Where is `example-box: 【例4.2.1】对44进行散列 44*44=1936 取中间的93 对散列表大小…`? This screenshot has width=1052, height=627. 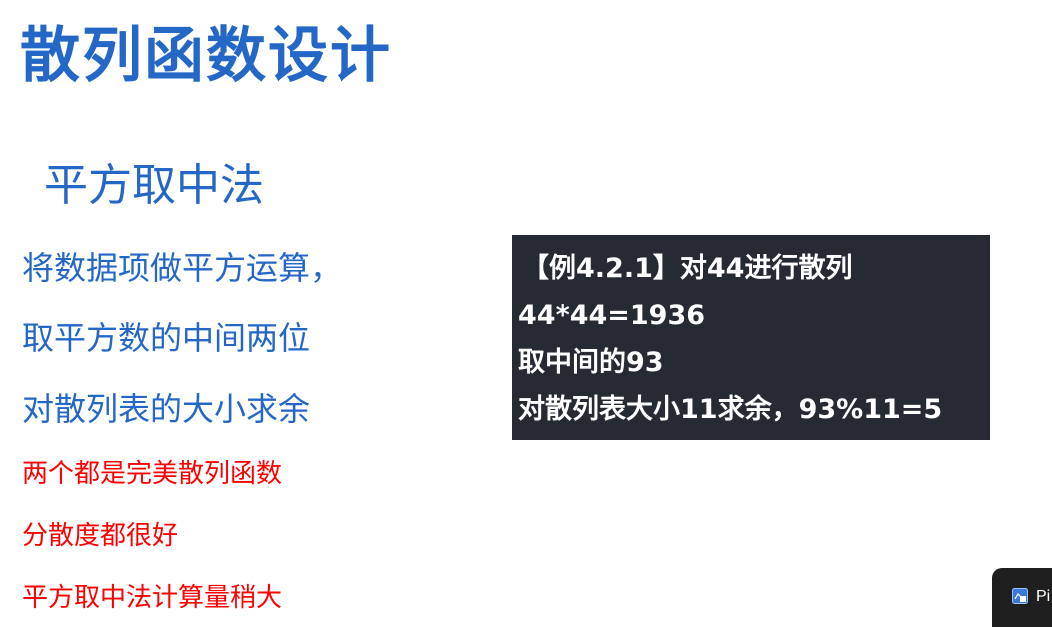
example-box: 【例4.2.1】对44进行散列 44*44=1936 取中间的93 对散列表大小… is located at coordinates (751, 337).